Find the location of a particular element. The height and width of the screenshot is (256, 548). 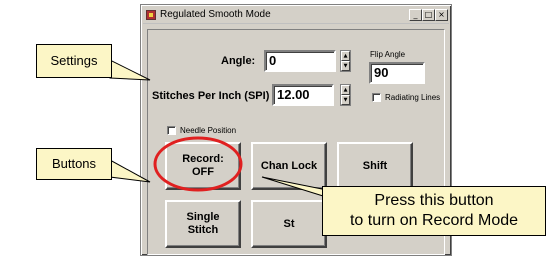

single-stitch-button: Single Stitch is located at coordinates (203, 224).